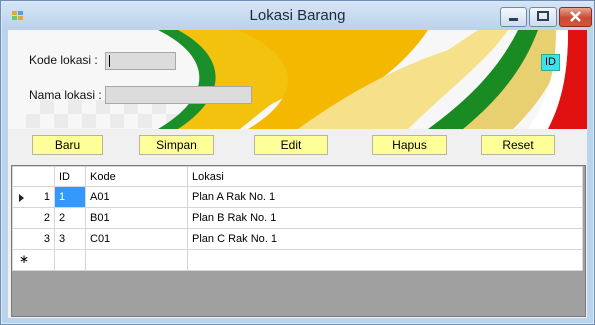  Describe the element at coordinates (70, 260) in the screenshot. I see `cell-id` at that location.